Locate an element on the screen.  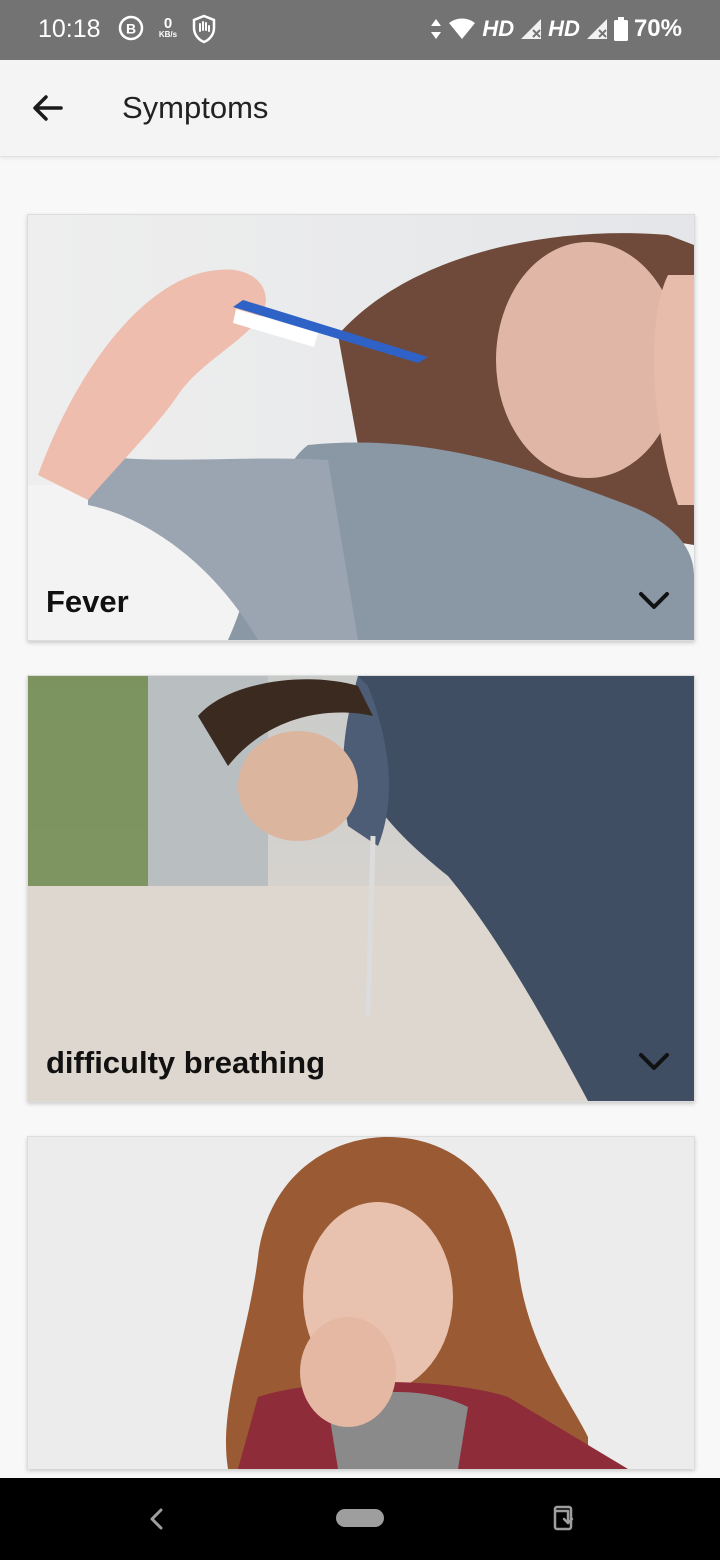
battery-icon is located at coordinates (620, 29).